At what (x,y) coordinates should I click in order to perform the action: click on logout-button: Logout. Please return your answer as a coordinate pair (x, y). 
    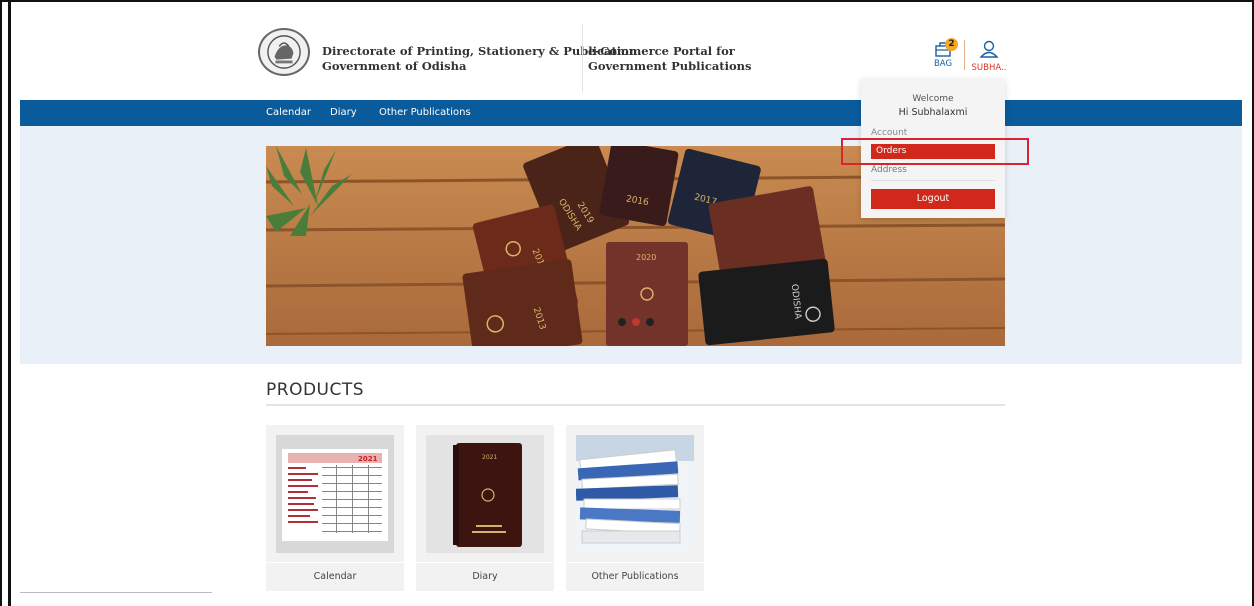
    Looking at the image, I should click on (933, 199).